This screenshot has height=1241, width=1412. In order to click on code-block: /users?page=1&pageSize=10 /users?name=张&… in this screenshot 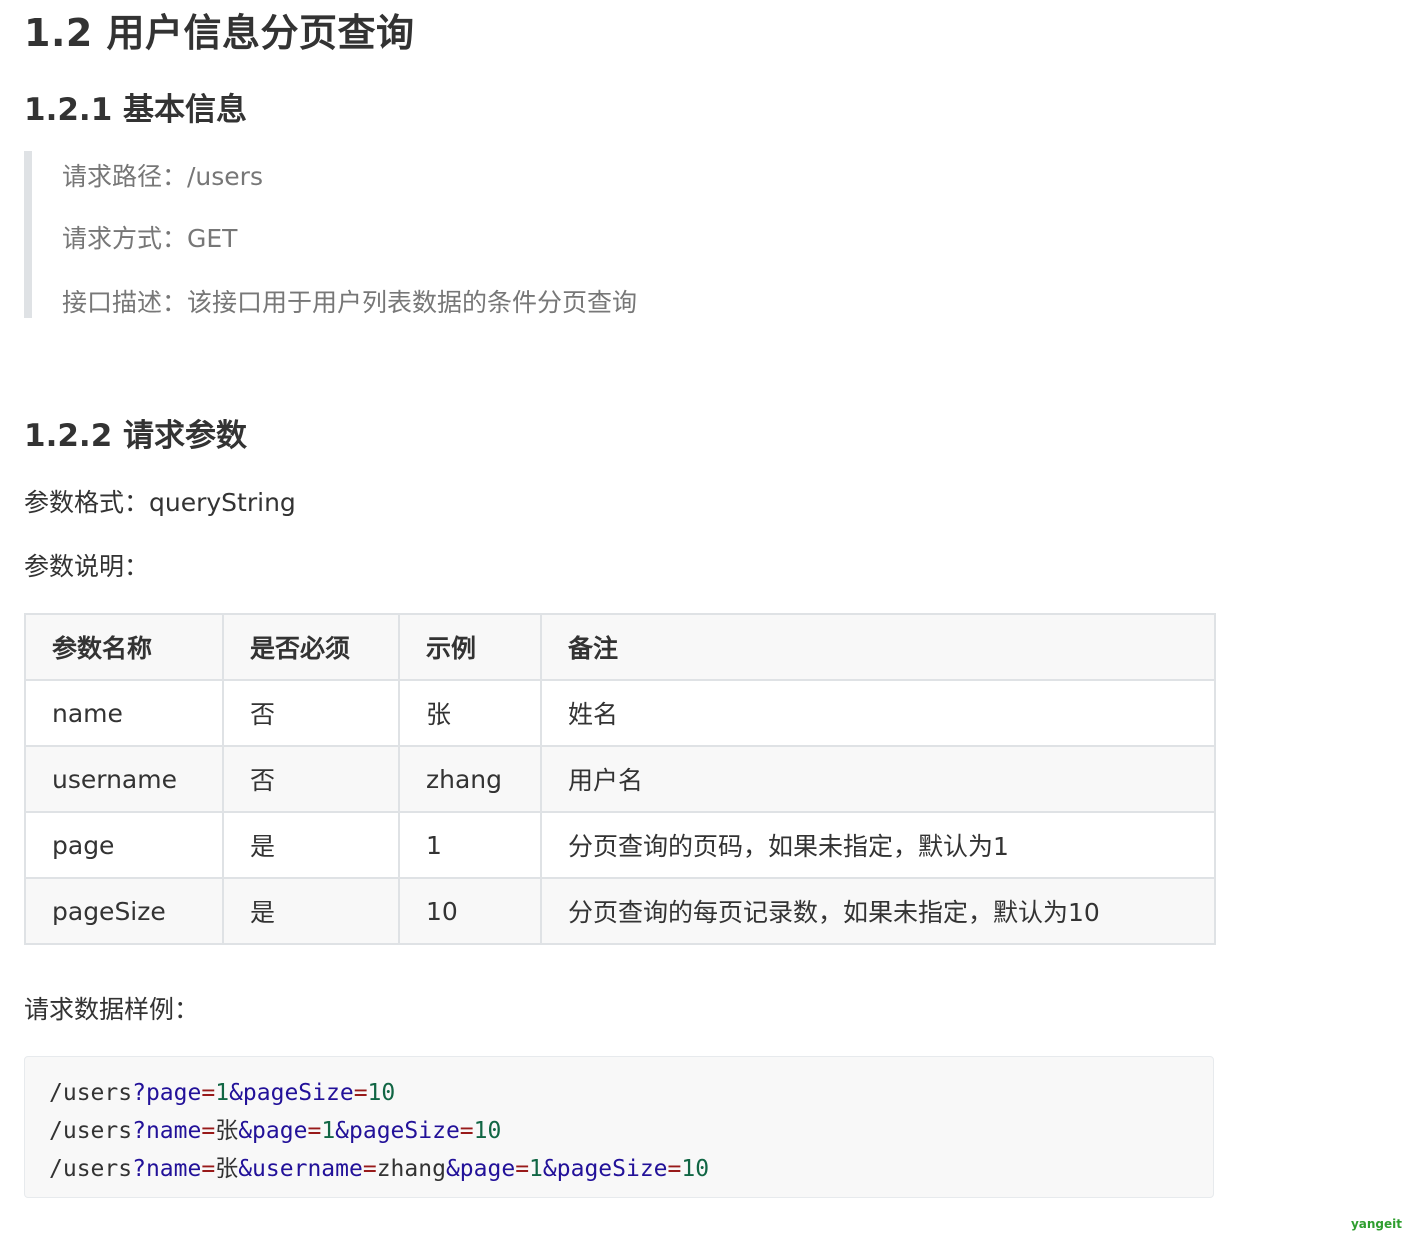, I will do `click(619, 1127)`.